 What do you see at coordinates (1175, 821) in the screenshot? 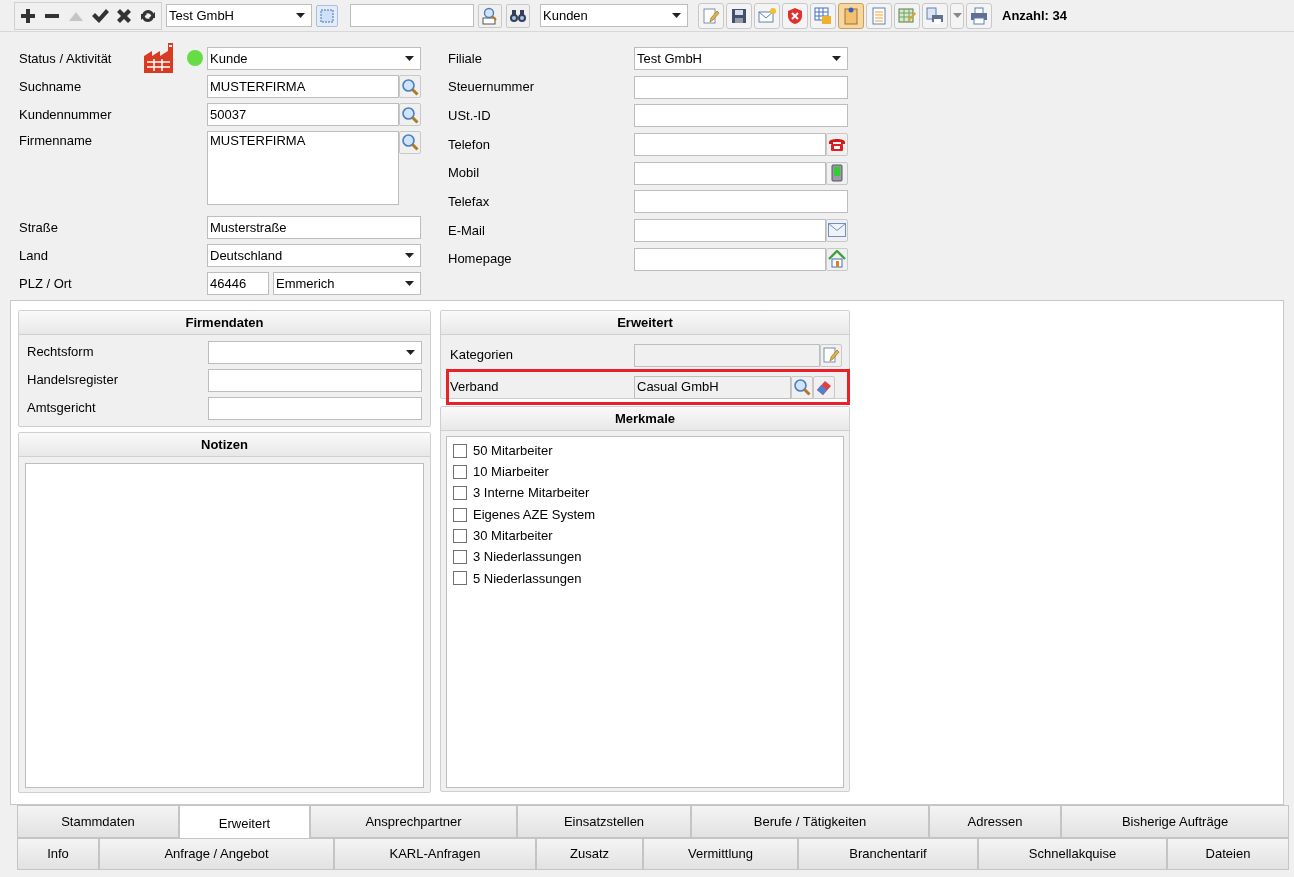
I see `tab: Bisherige Aufträge` at bounding box center [1175, 821].